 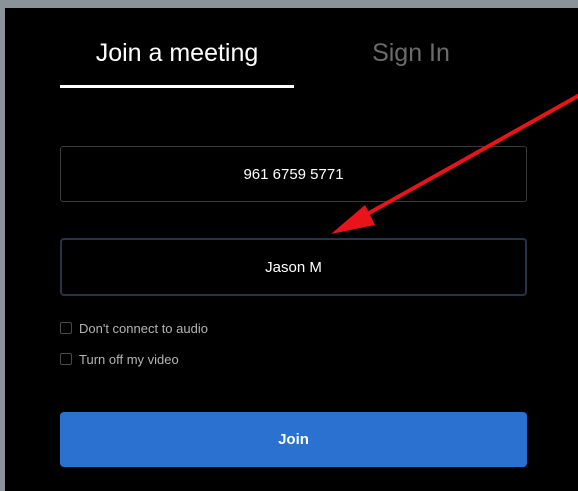 I want to click on tab-join-a-meeting: Join a meeting, so click(x=177, y=48).